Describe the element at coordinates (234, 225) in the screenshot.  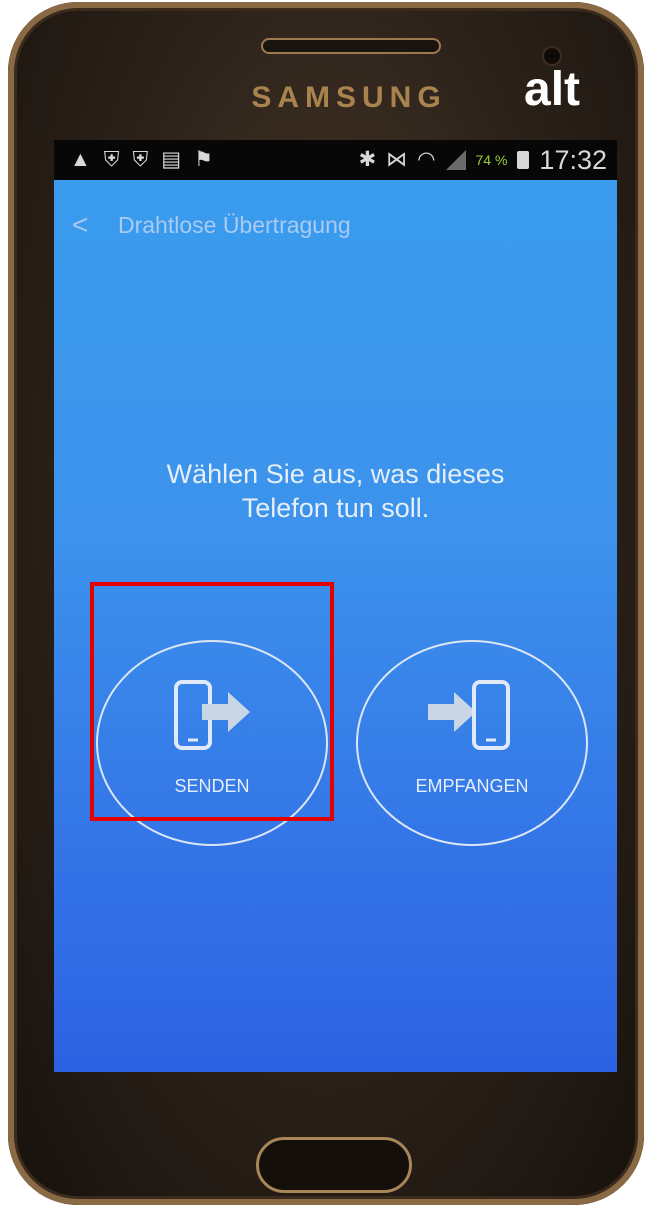
I see `page-title: Drahtlose Übertragung` at that location.